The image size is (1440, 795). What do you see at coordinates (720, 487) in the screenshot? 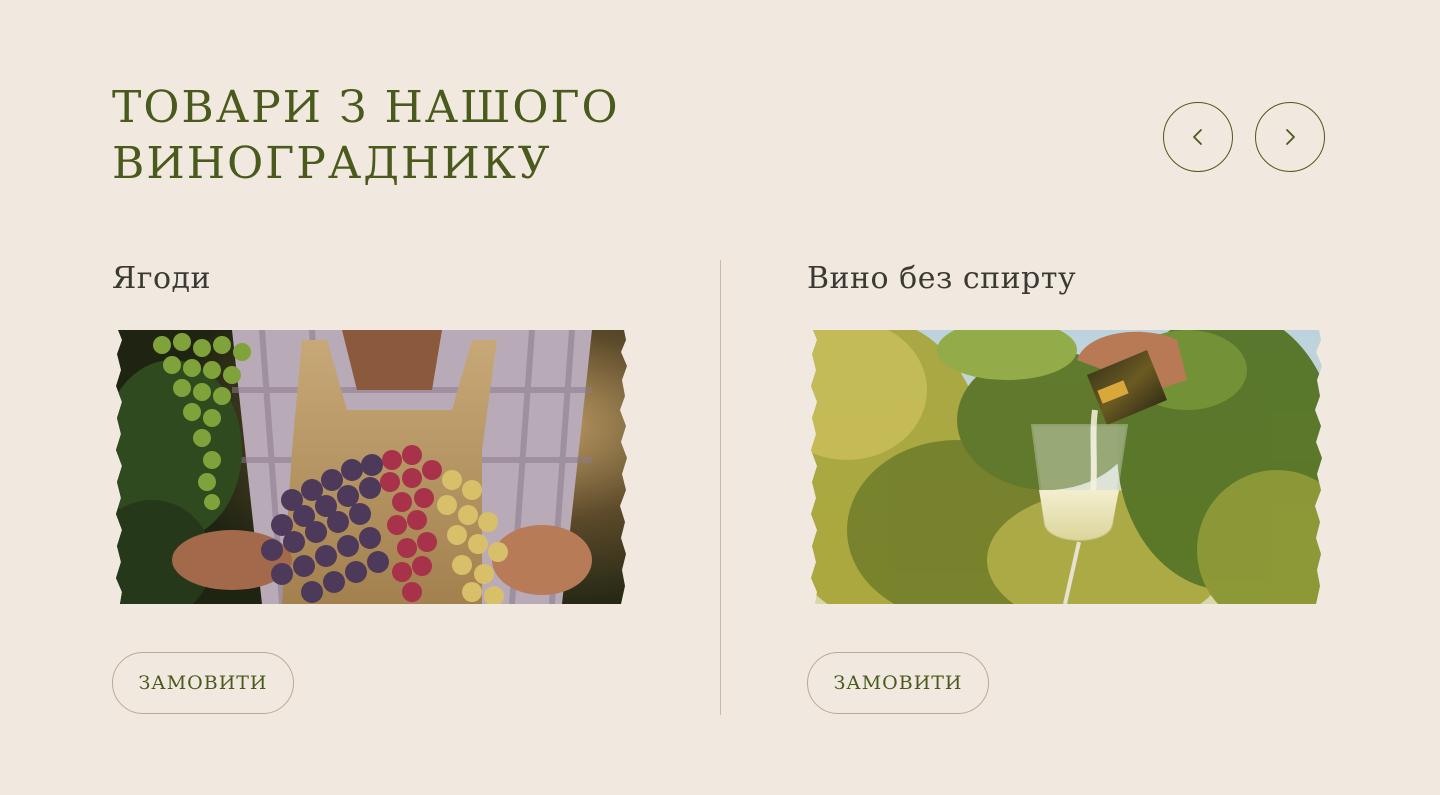
I see `divider` at bounding box center [720, 487].